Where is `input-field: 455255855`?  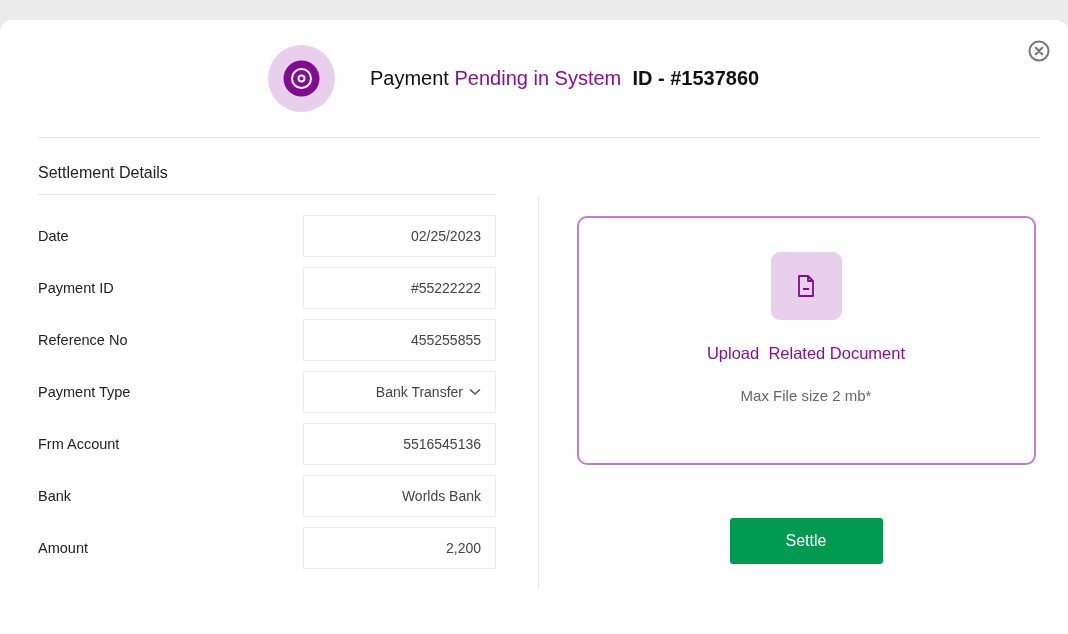 input-field: 455255855 is located at coordinates (399, 340).